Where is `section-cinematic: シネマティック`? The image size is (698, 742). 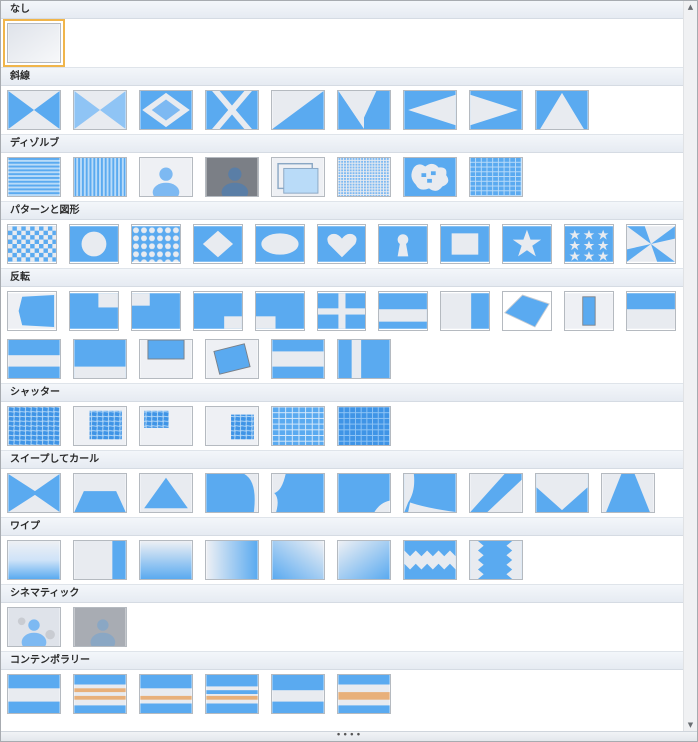
section-cinematic: シネマティック is located at coordinates (342, 617).